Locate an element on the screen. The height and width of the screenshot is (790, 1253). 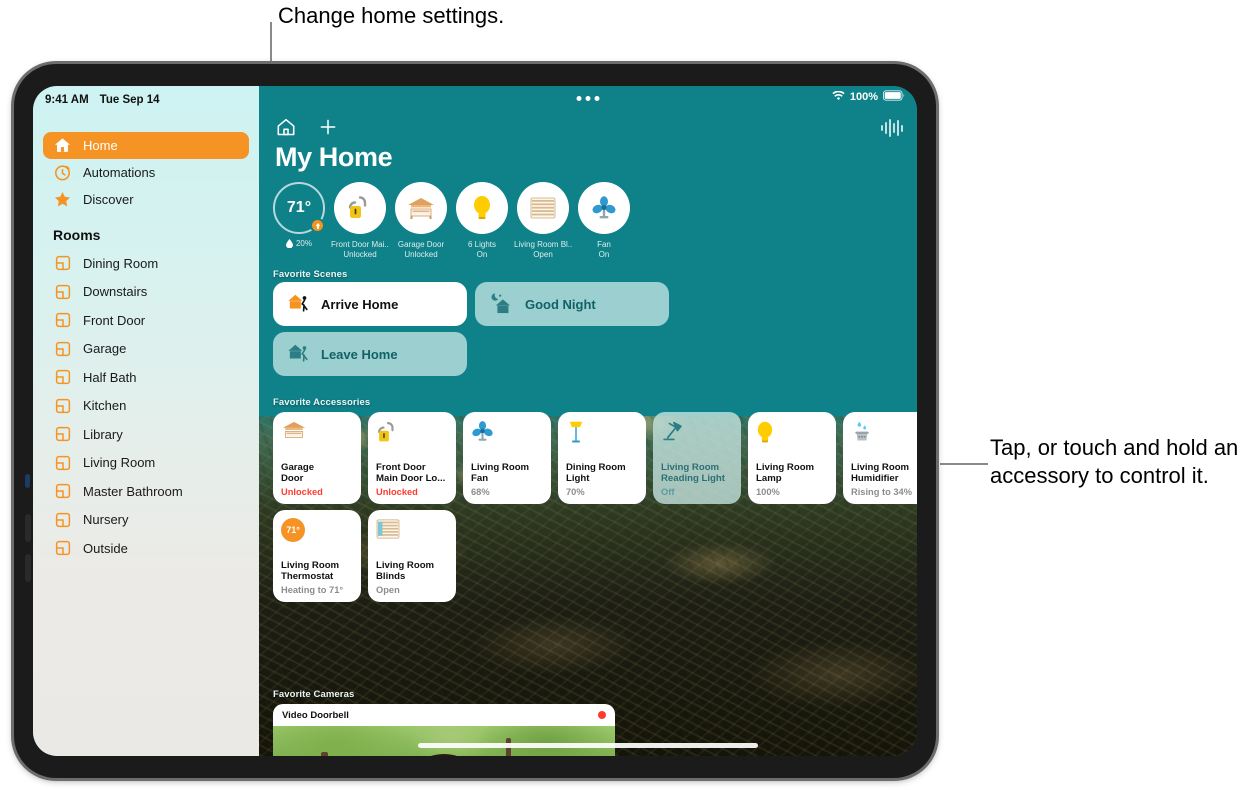
scene-good-night: Good Night is located at coordinates (572, 304).